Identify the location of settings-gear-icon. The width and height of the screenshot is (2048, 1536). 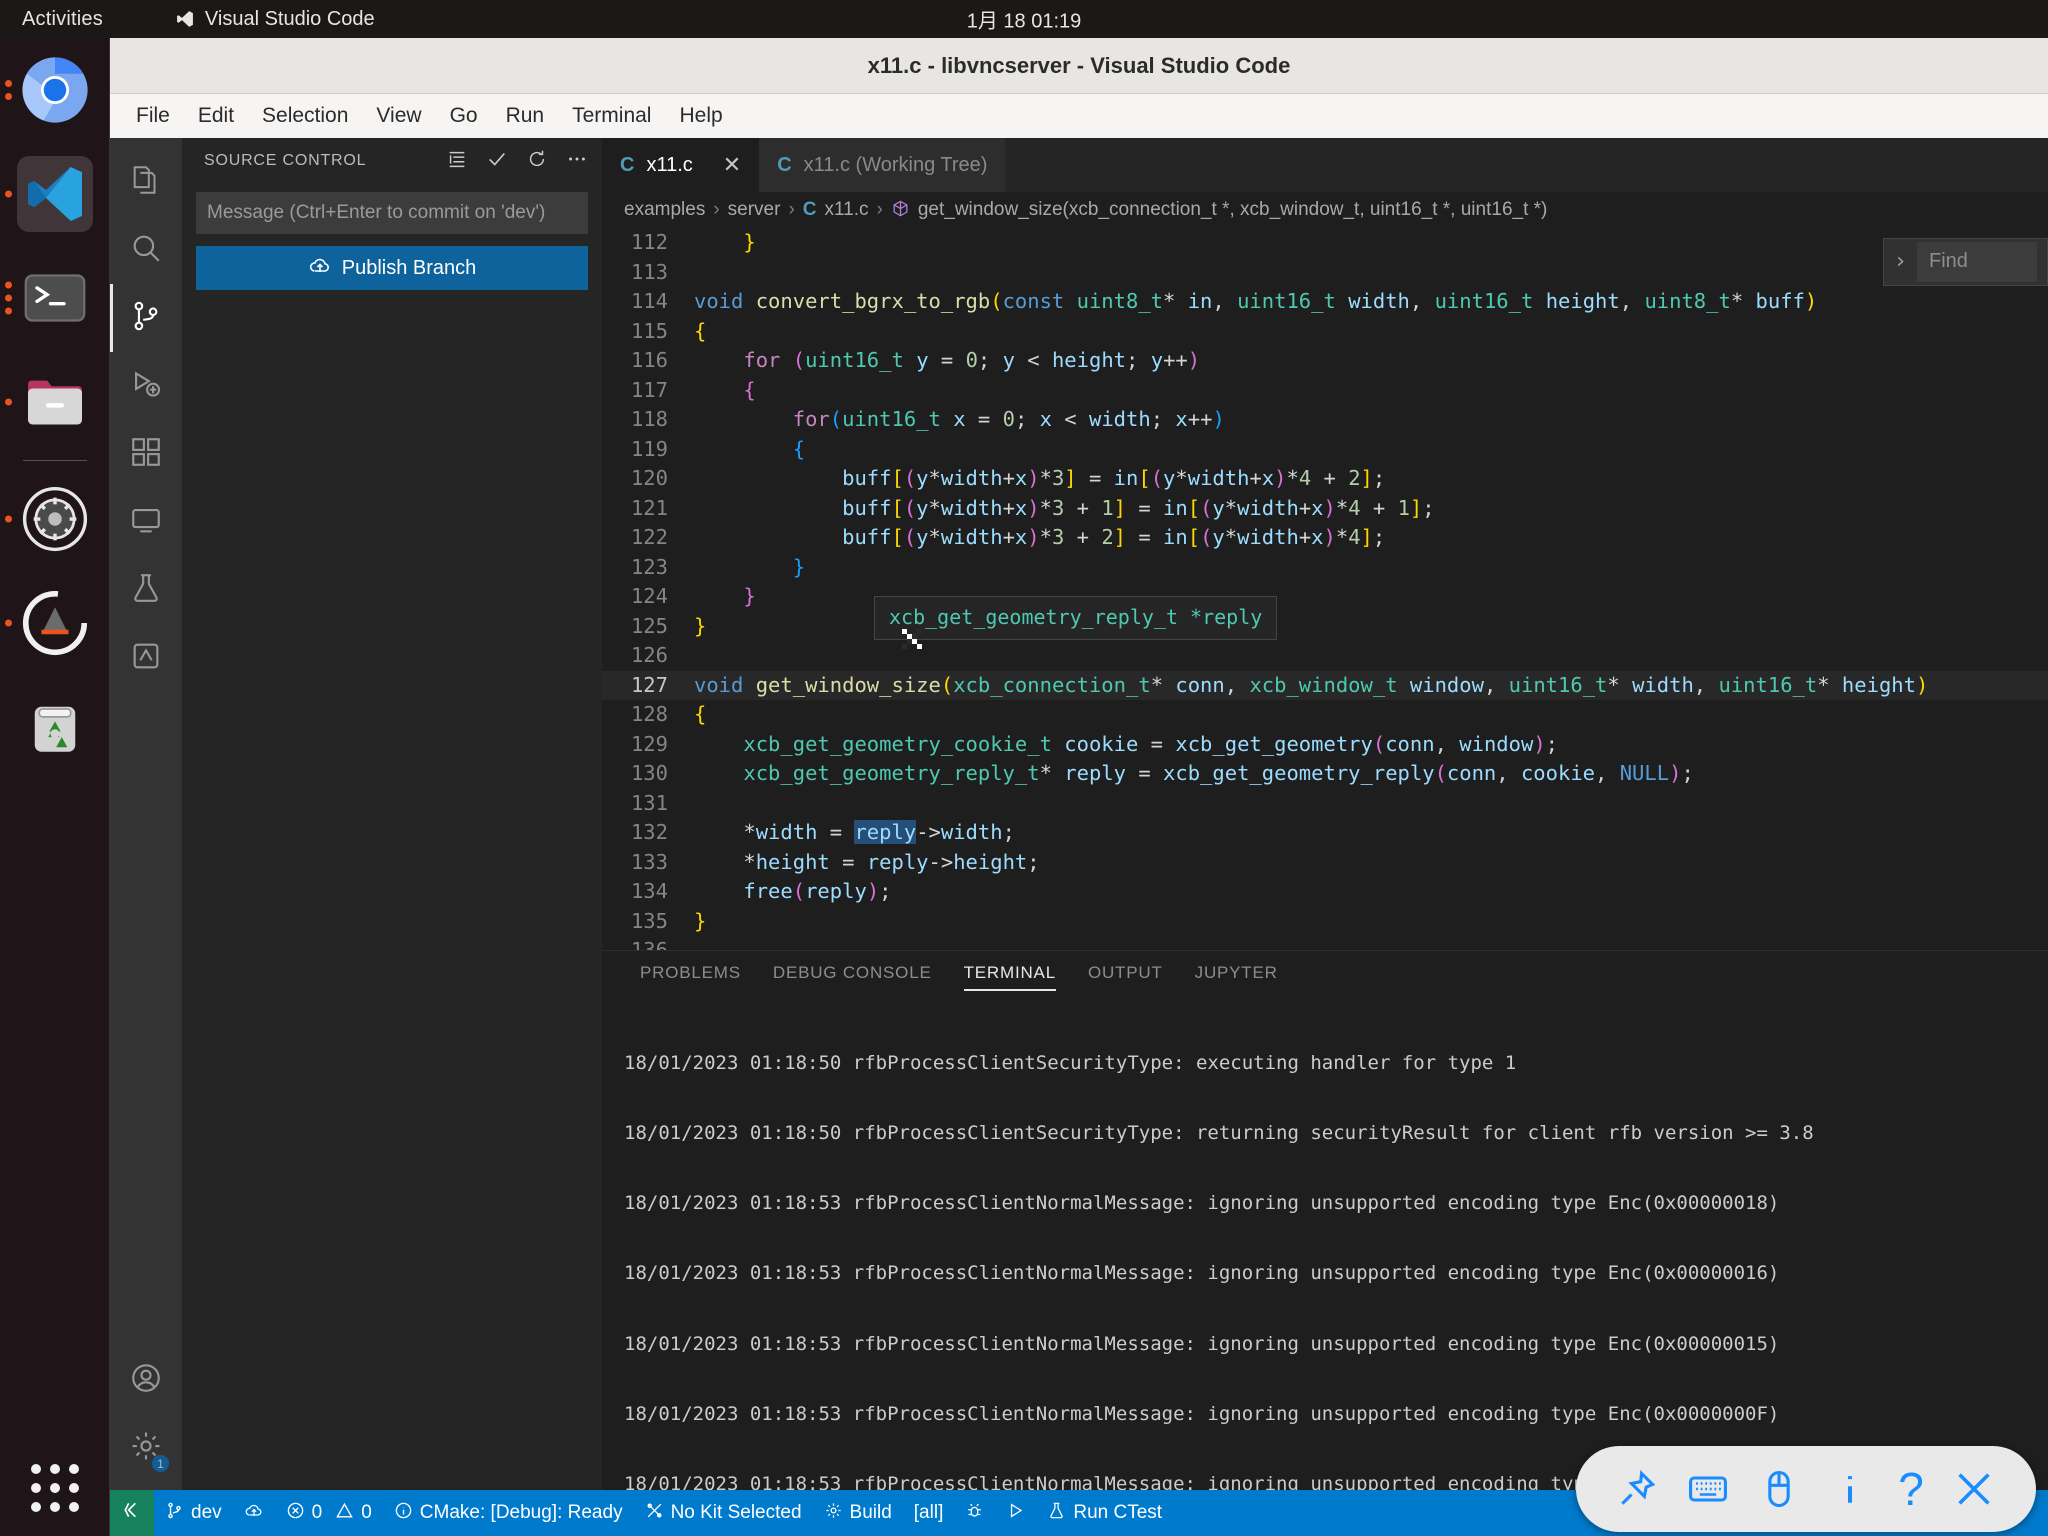
(55, 519).